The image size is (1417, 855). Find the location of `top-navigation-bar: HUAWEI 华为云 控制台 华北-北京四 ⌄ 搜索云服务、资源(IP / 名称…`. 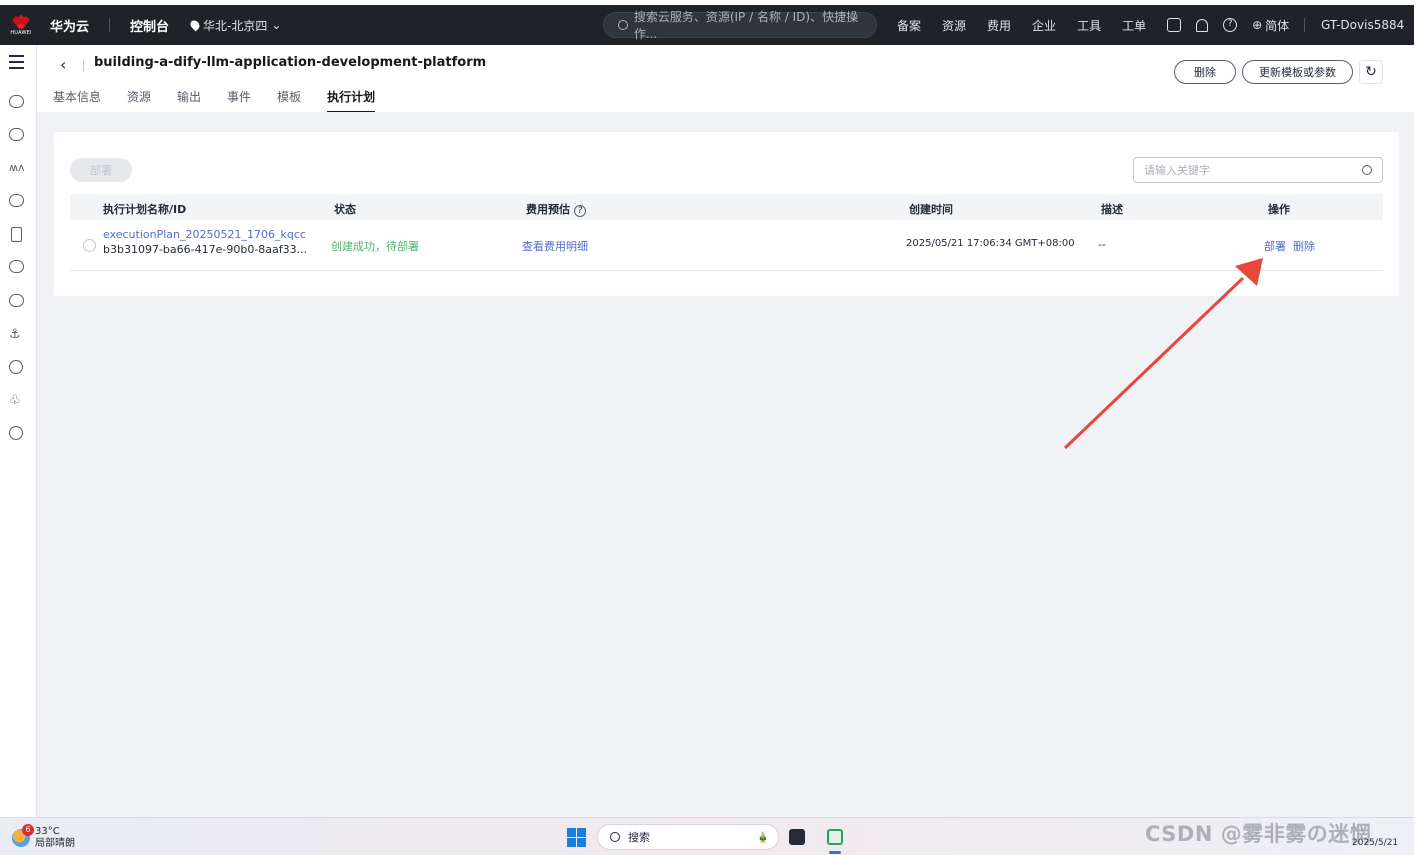

top-navigation-bar: HUAWEI 华为云 控制台 华北-北京四 ⌄ 搜索云服务、资源(IP / 名称… is located at coordinates (707, 25).